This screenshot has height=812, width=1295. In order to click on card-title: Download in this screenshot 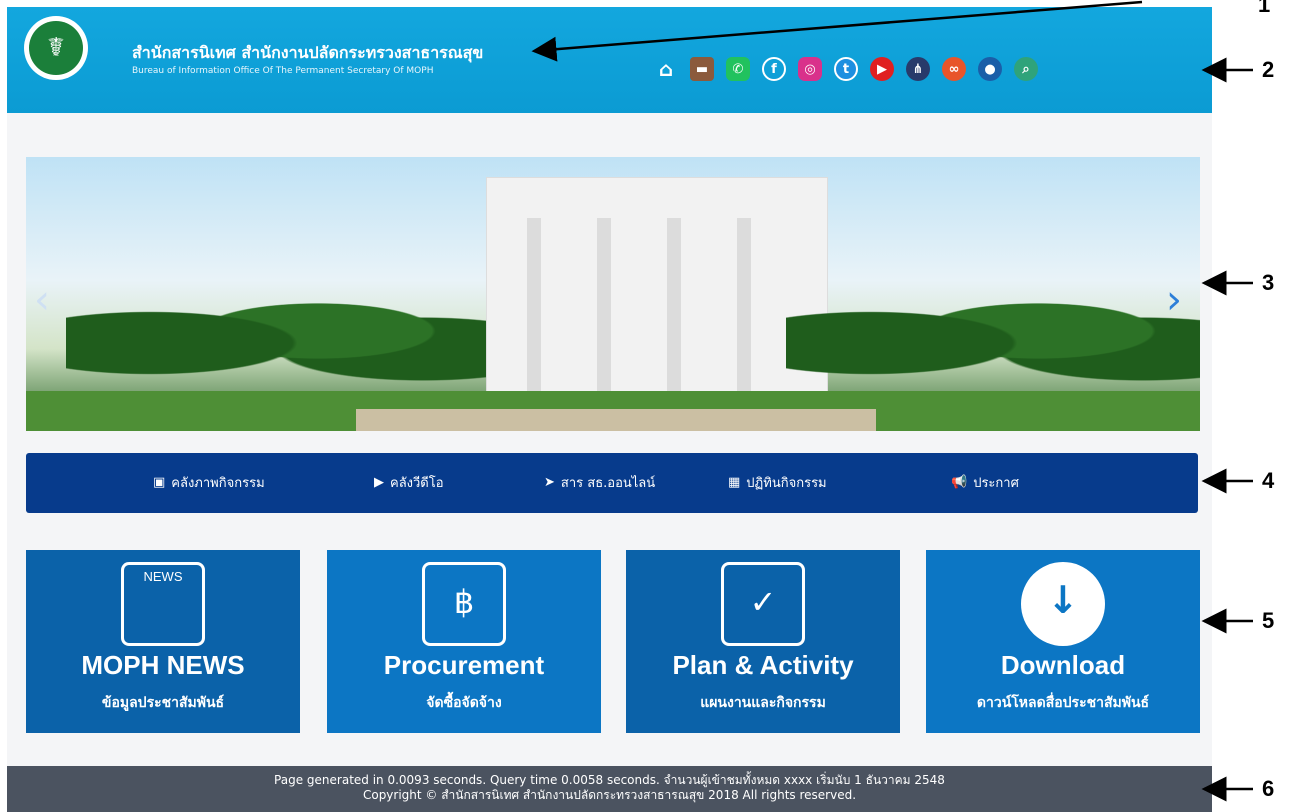, I will do `click(1063, 665)`.